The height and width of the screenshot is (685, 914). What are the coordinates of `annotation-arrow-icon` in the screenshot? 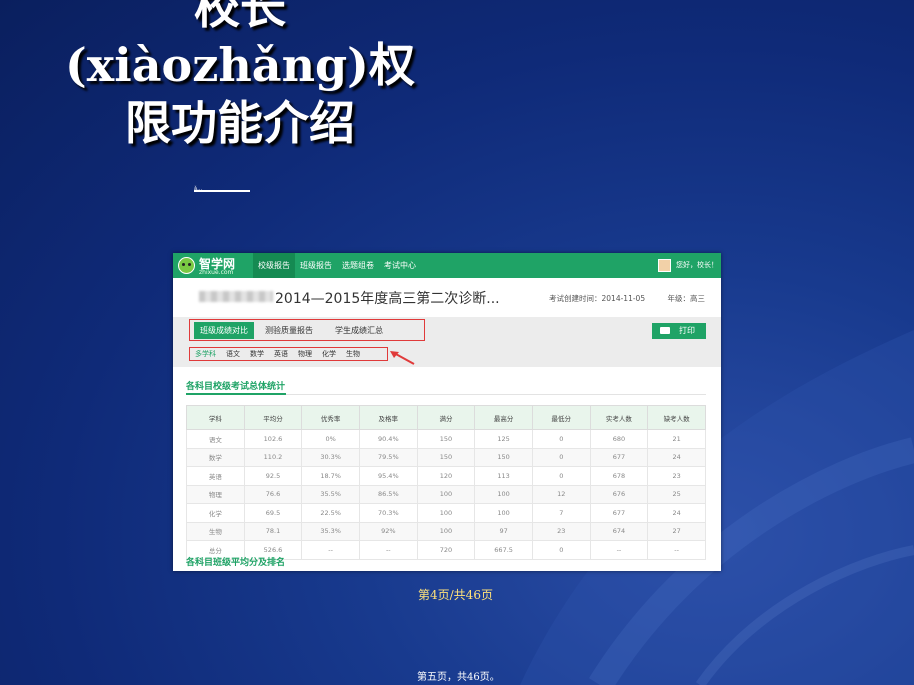 It's located at (402, 358).